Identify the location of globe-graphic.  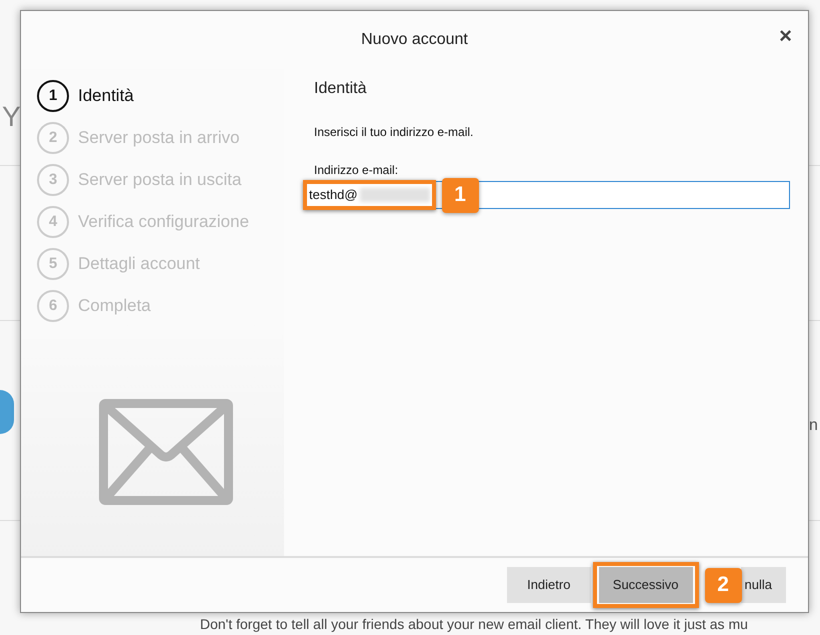
(7, 412).